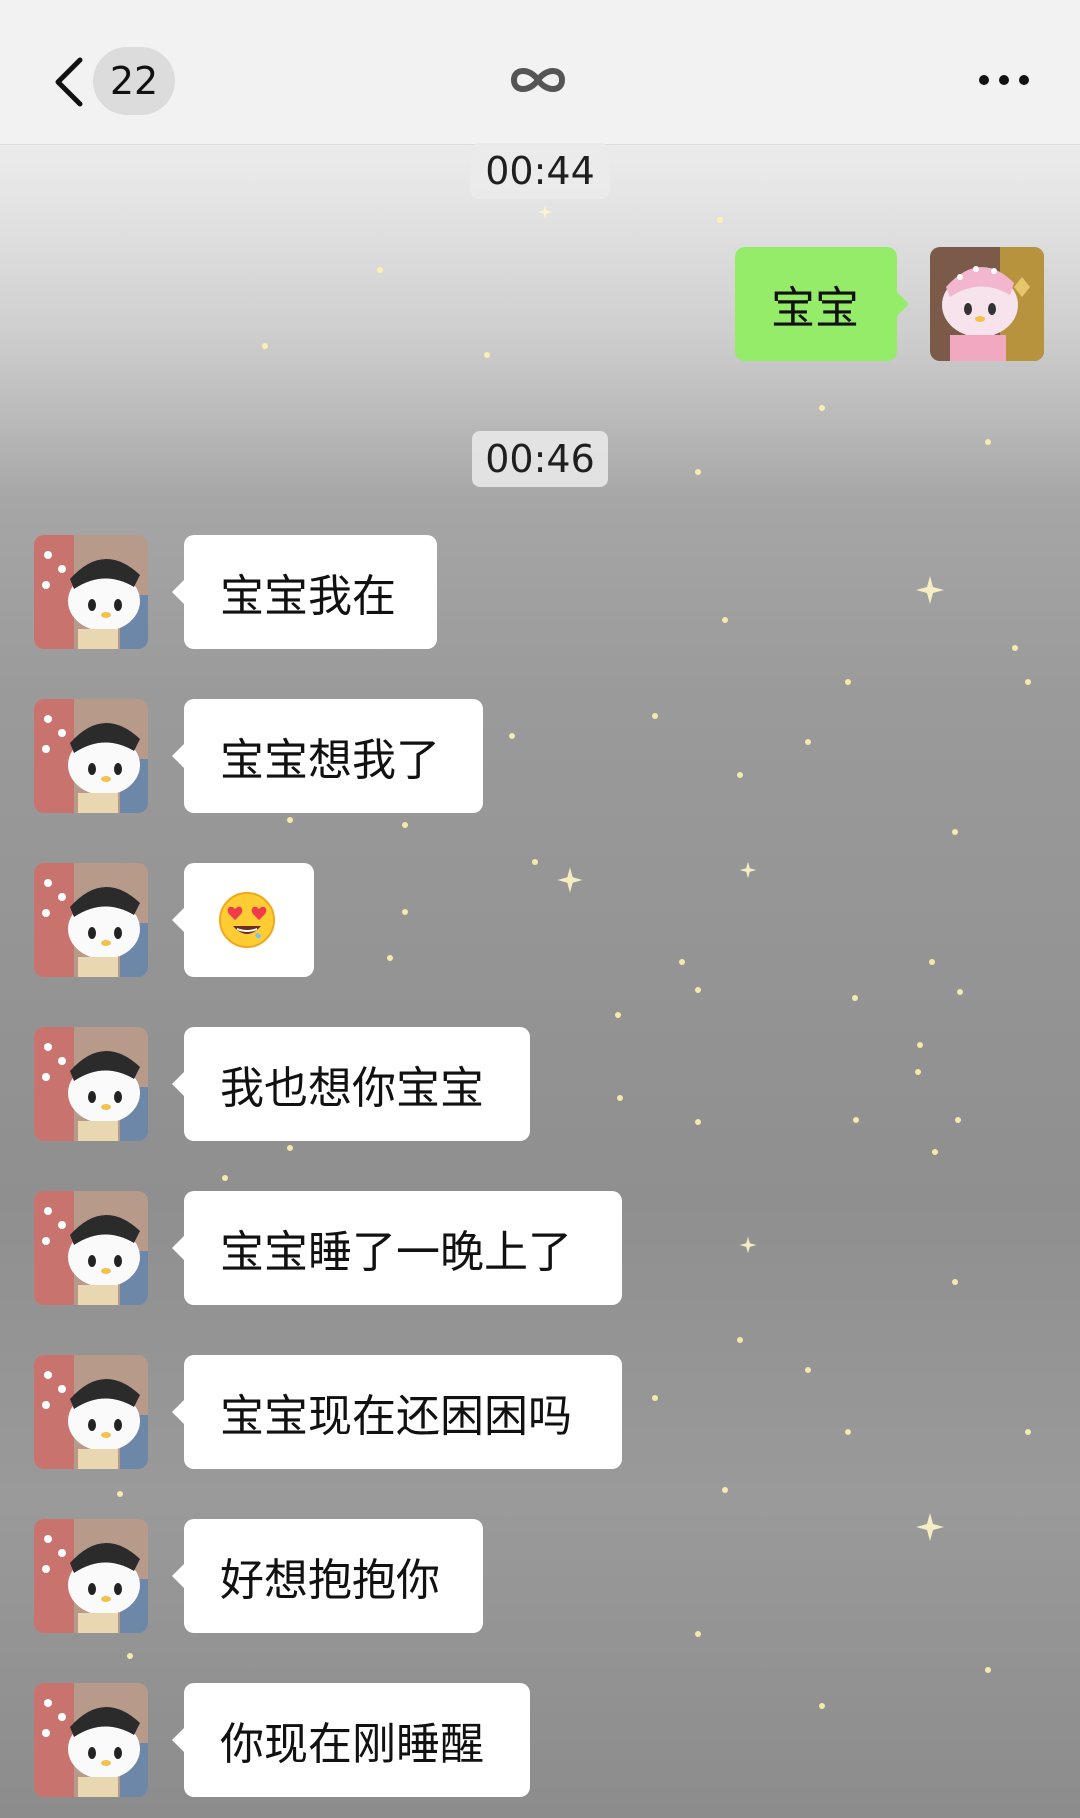 This screenshot has height=1818, width=1080. Describe the element at coordinates (538, 80) in the screenshot. I see `infinity-icon` at that location.